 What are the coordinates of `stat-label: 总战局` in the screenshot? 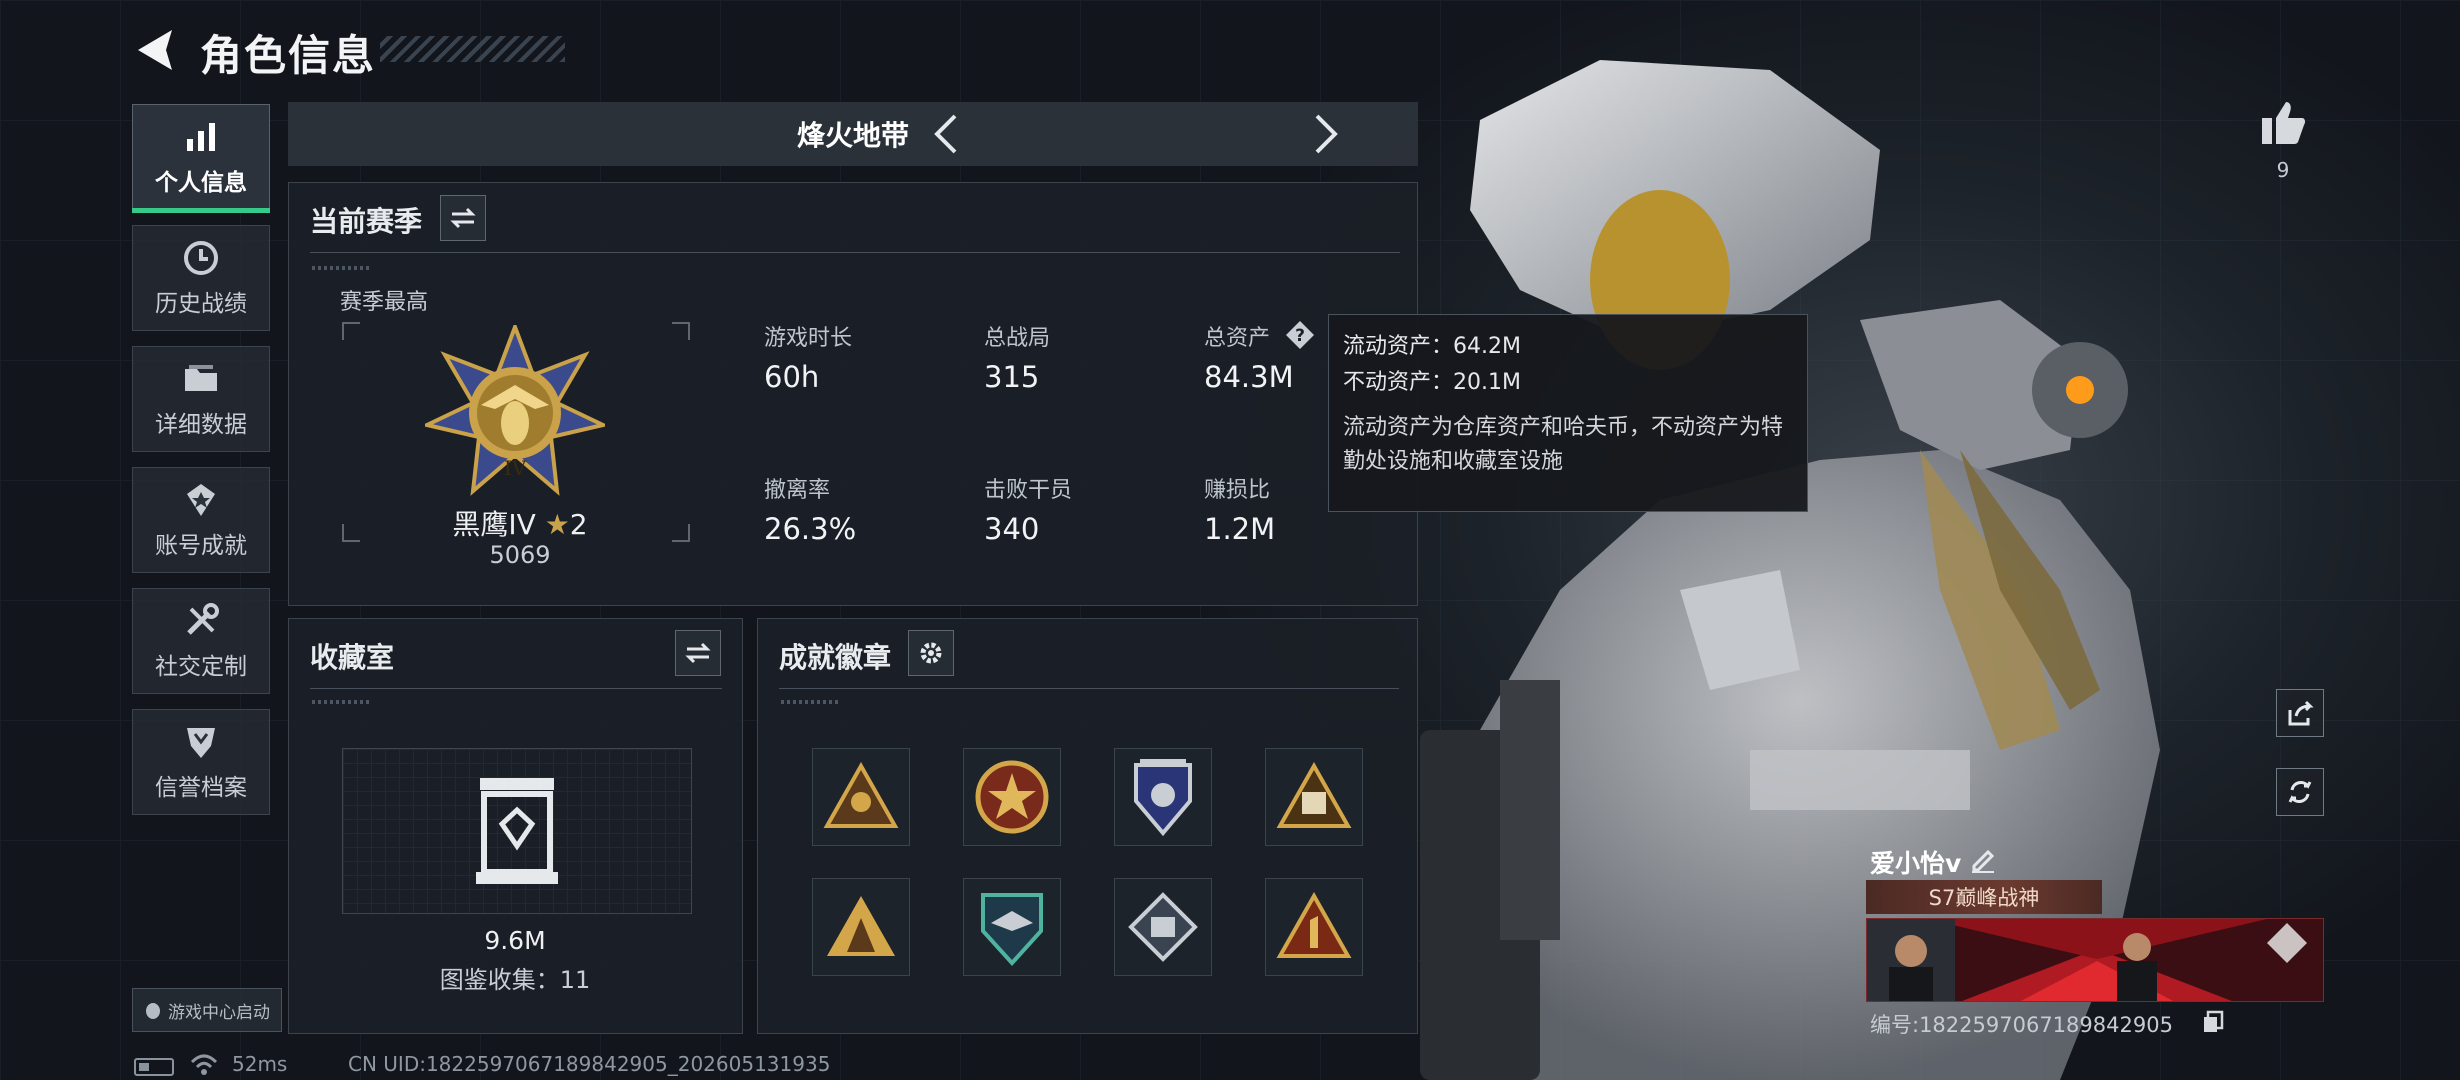 It's located at (1017, 338).